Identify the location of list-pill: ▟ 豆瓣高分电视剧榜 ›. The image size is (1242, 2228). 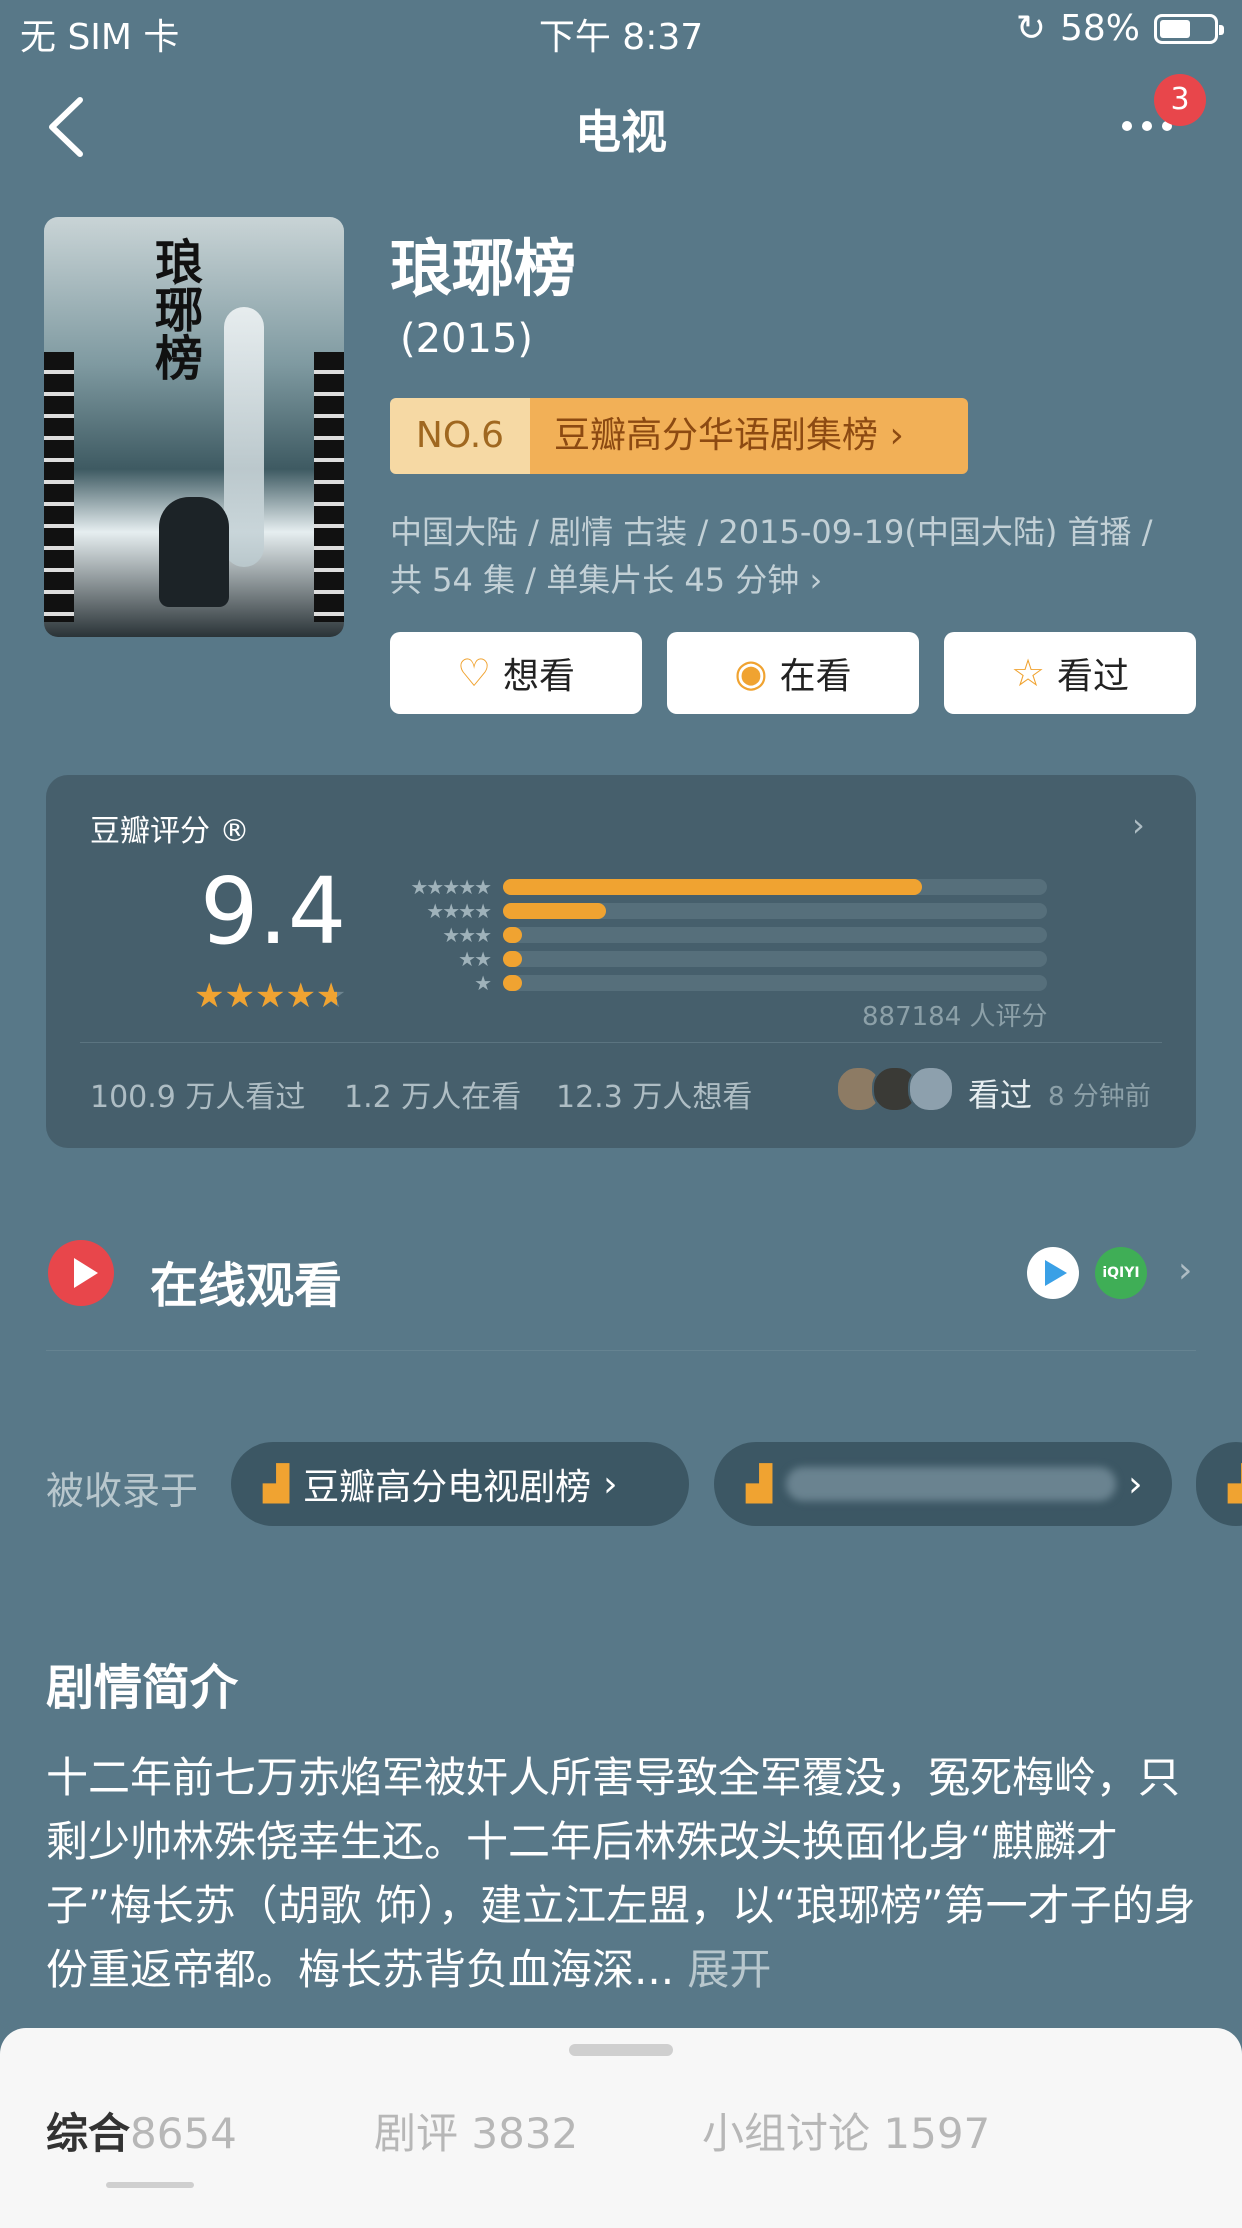
(460, 1484).